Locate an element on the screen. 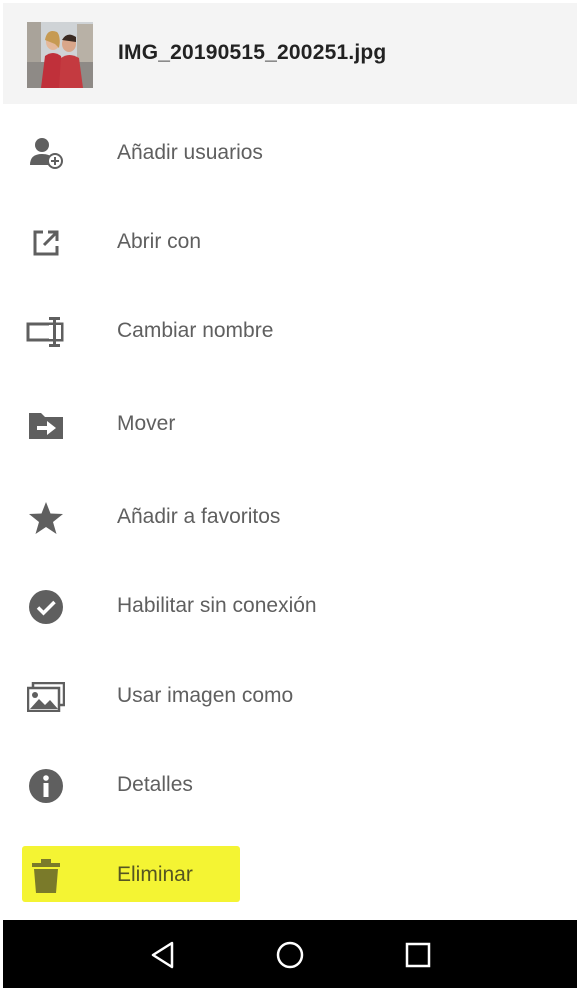  offline-check-icon is located at coordinates (46, 607).